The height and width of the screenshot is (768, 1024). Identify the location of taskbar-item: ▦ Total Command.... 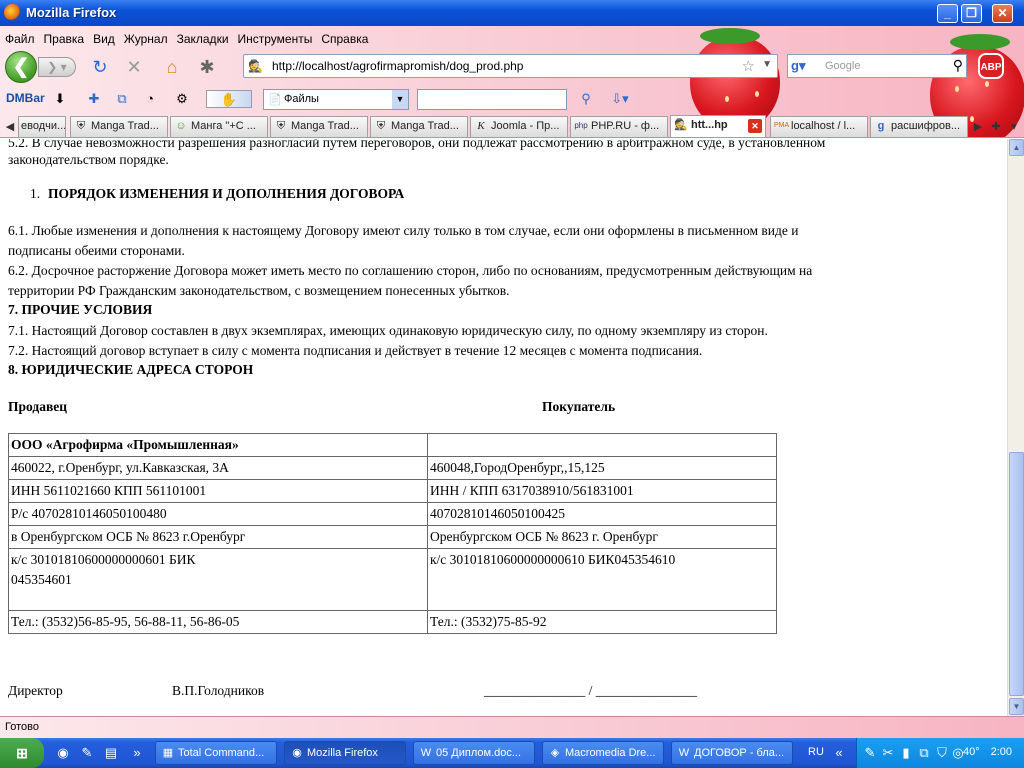
(216, 753).